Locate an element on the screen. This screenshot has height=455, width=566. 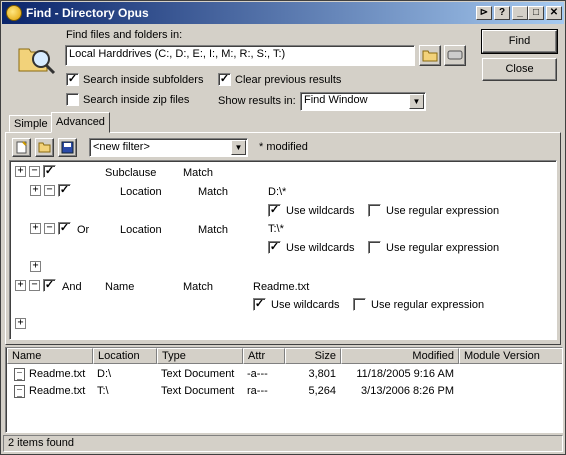
clause-operator: And is located at coordinates (72, 287).